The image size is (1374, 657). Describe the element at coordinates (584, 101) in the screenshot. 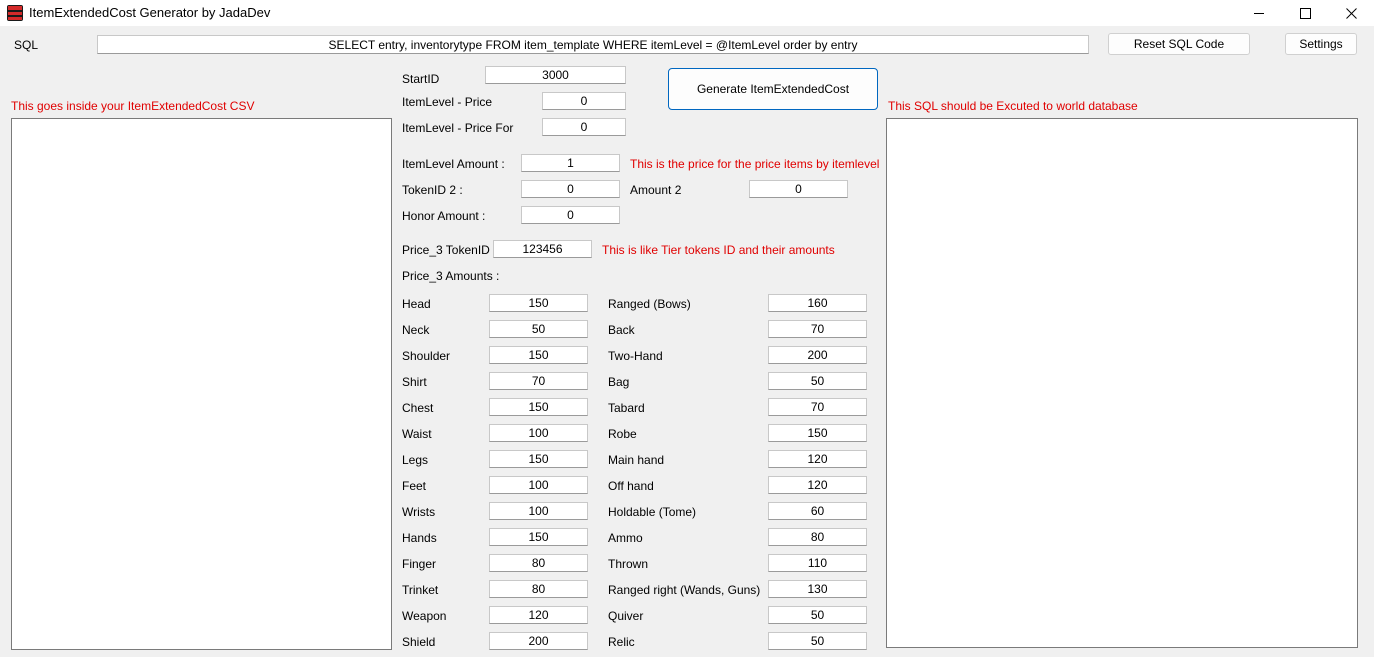

I see `price-input` at that location.